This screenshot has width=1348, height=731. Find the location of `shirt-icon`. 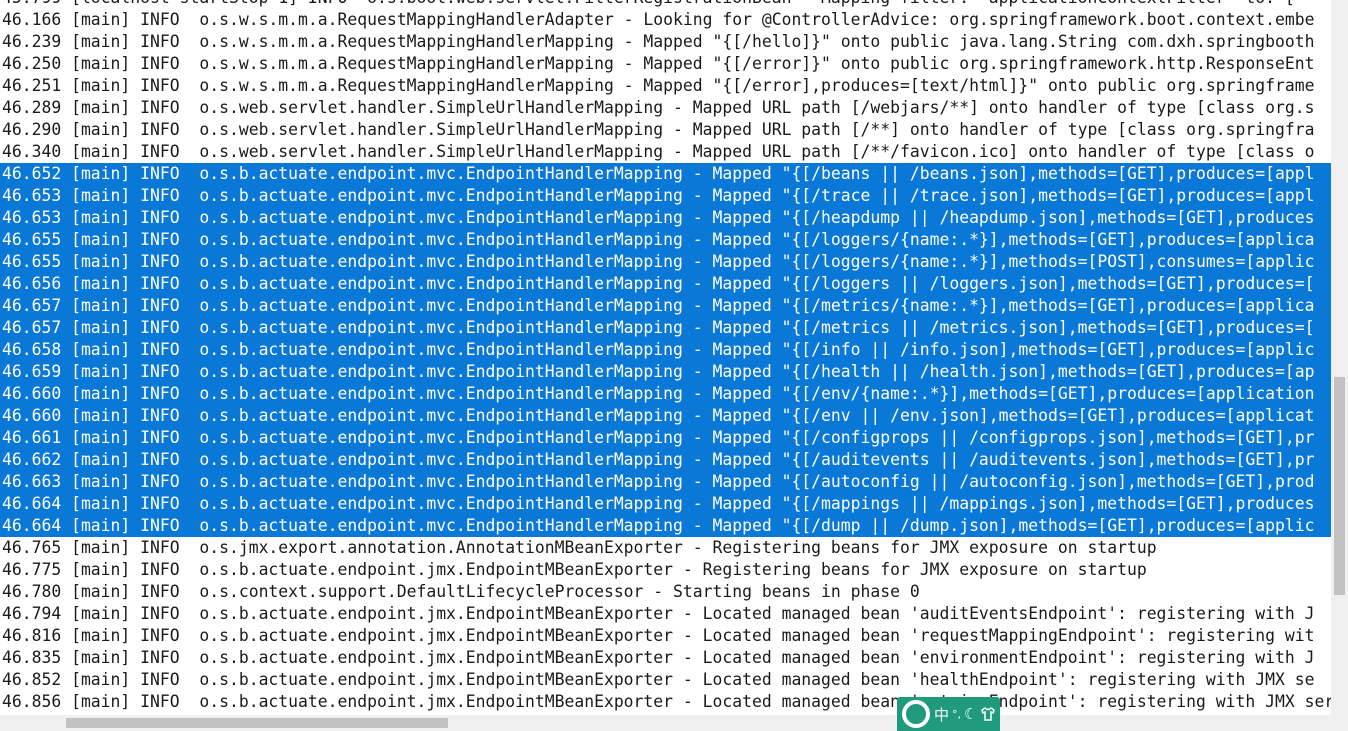

shirt-icon is located at coordinates (988, 714).